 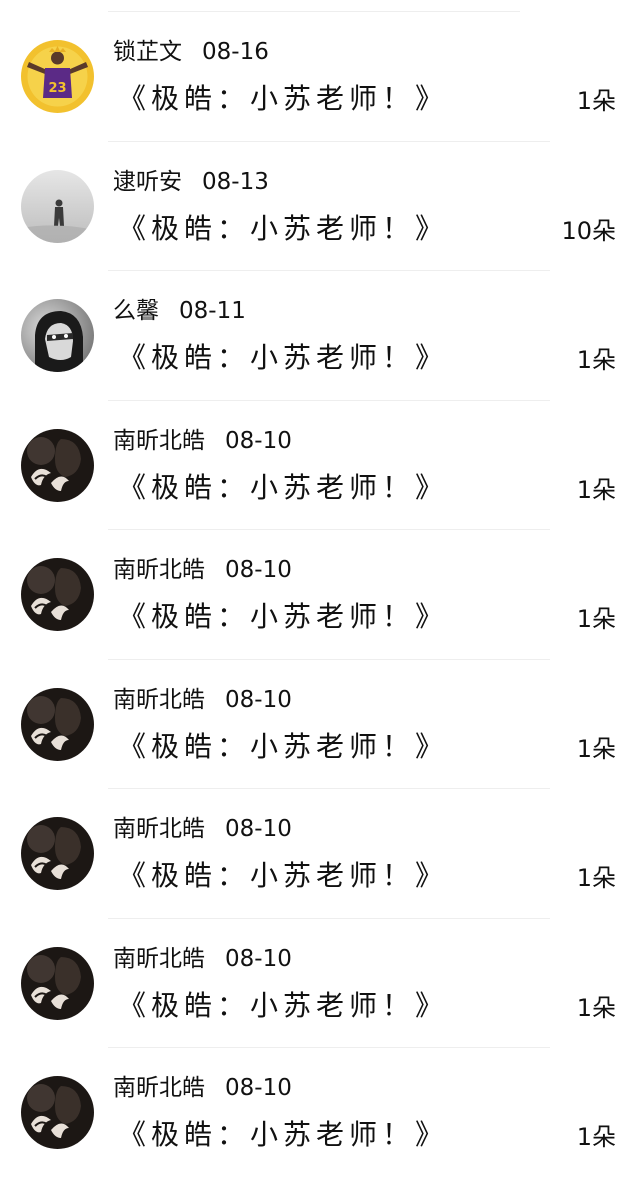 I want to click on gift-date: 08-16, so click(x=235, y=52).